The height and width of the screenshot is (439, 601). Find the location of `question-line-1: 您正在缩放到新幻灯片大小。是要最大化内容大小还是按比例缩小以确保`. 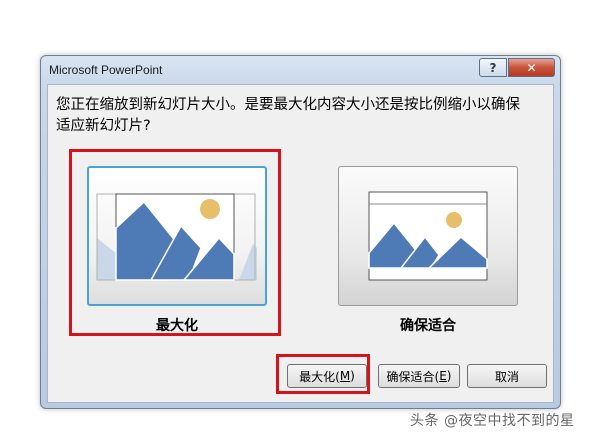

question-line-1: 您正在缩放到新幻灯片大小。是要最大化内容大小还是按比例缩小以确保 is located at coordinates (288, 105).